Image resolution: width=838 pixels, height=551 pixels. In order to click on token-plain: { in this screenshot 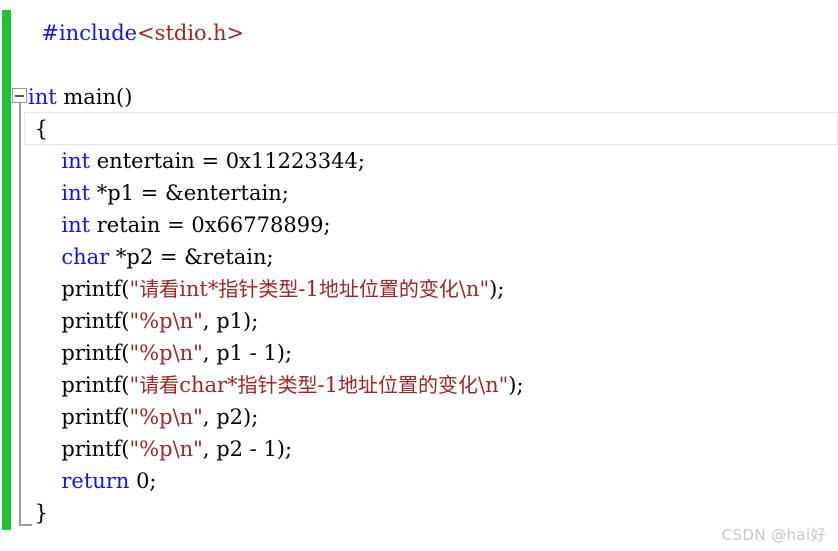, I will do `click(38, 129)`.